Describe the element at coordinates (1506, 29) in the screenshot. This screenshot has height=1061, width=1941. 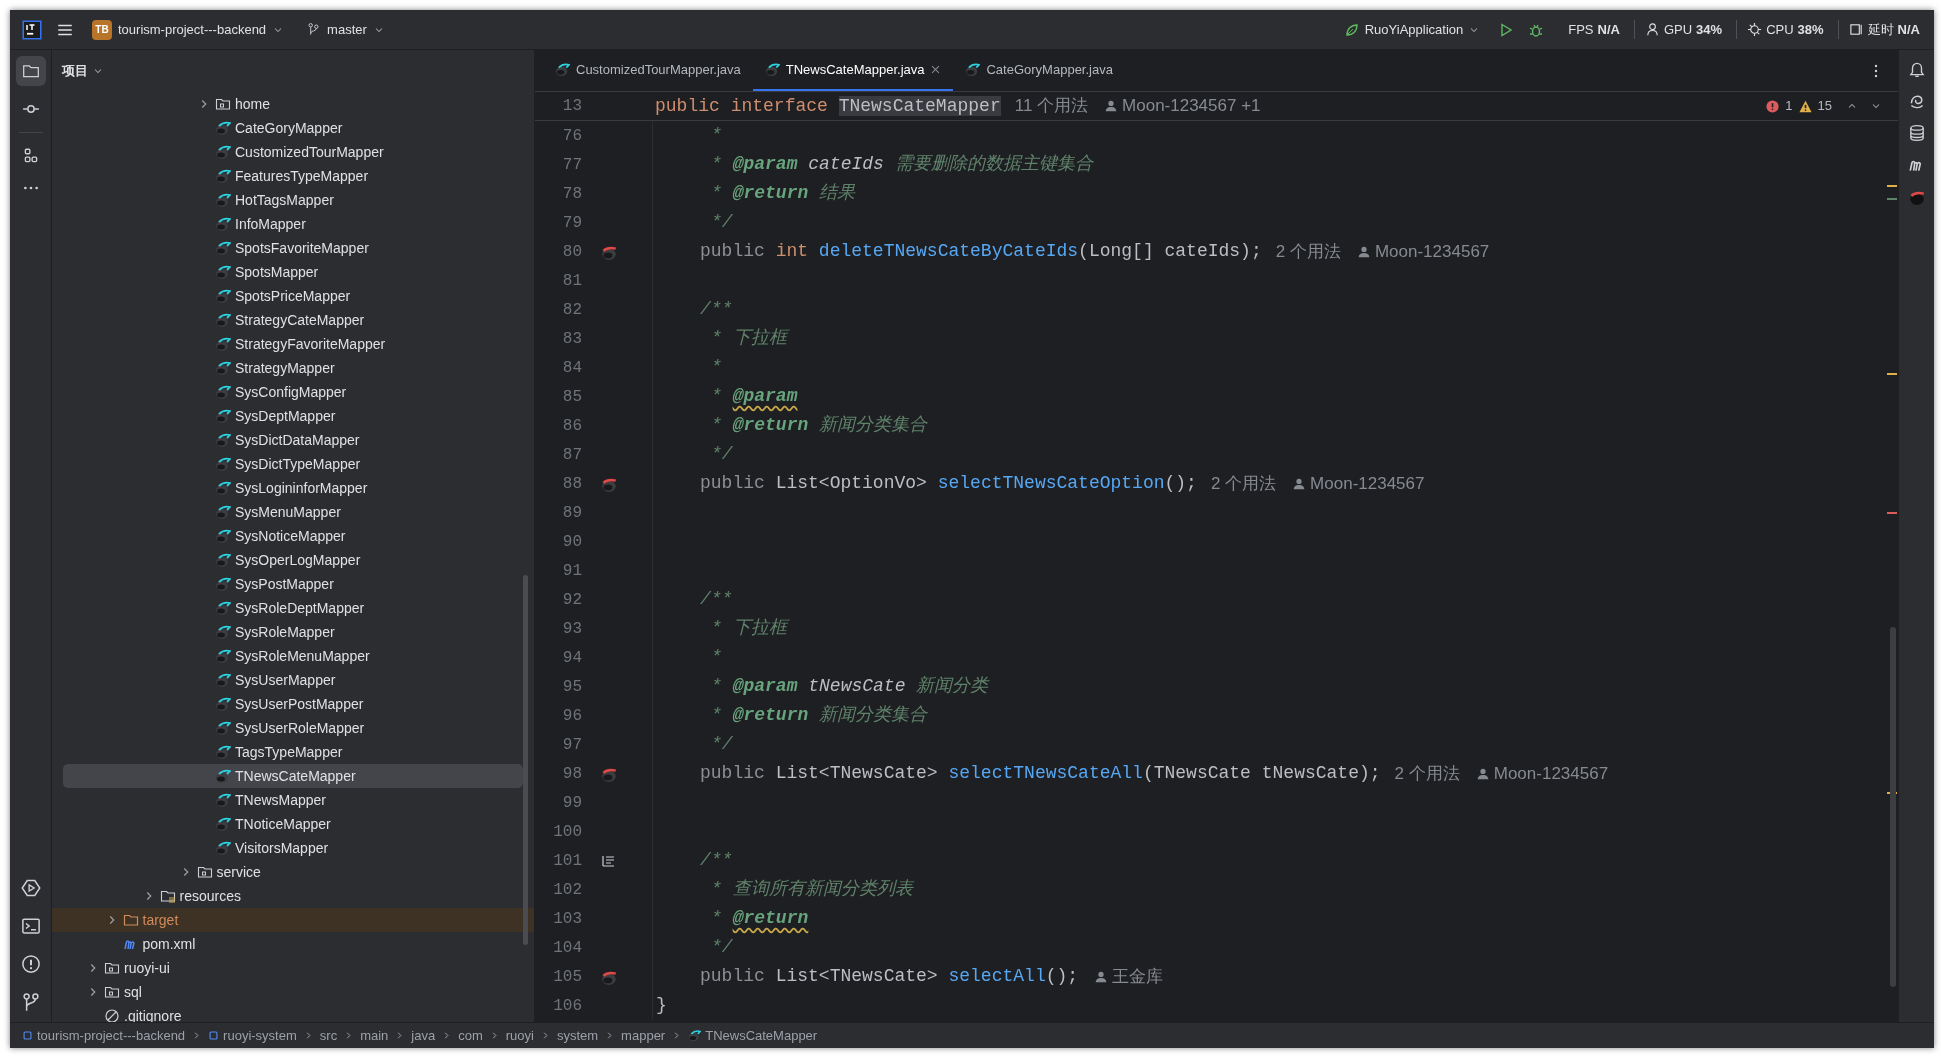
I see `run-icon` at that location.